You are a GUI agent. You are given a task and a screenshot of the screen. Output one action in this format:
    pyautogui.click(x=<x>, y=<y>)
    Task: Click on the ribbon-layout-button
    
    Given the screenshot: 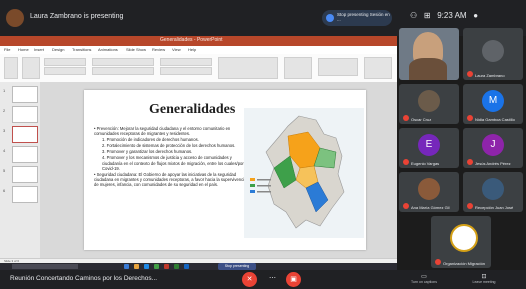 What is the action you would take?
    pyautogui.click(x=65, y=62)
    